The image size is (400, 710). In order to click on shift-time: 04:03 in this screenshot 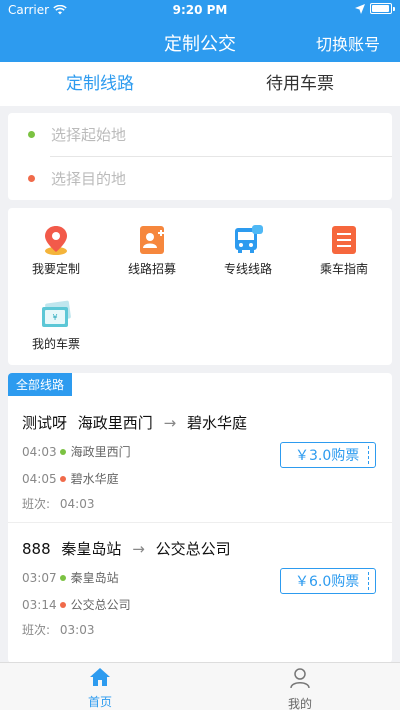, I will do `click(77, 504)`.